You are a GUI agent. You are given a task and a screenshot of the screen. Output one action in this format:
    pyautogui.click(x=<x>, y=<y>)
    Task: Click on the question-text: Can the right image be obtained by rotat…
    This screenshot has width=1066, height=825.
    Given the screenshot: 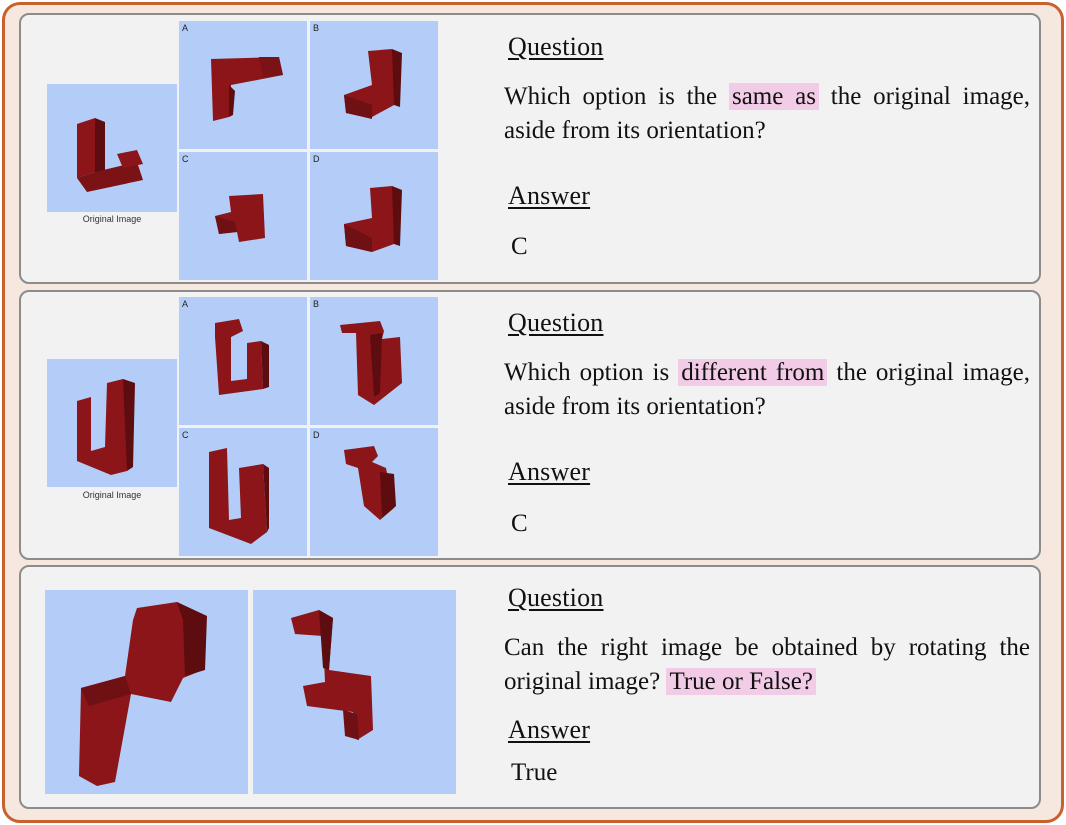 What is the action you would take?
    pyautogui.click(x=767, y=665)
    